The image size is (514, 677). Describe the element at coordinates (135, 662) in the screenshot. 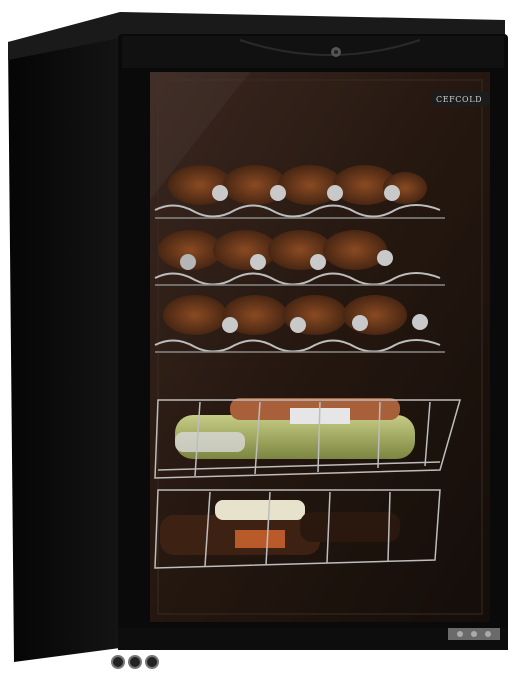

I see `feet` at that location.